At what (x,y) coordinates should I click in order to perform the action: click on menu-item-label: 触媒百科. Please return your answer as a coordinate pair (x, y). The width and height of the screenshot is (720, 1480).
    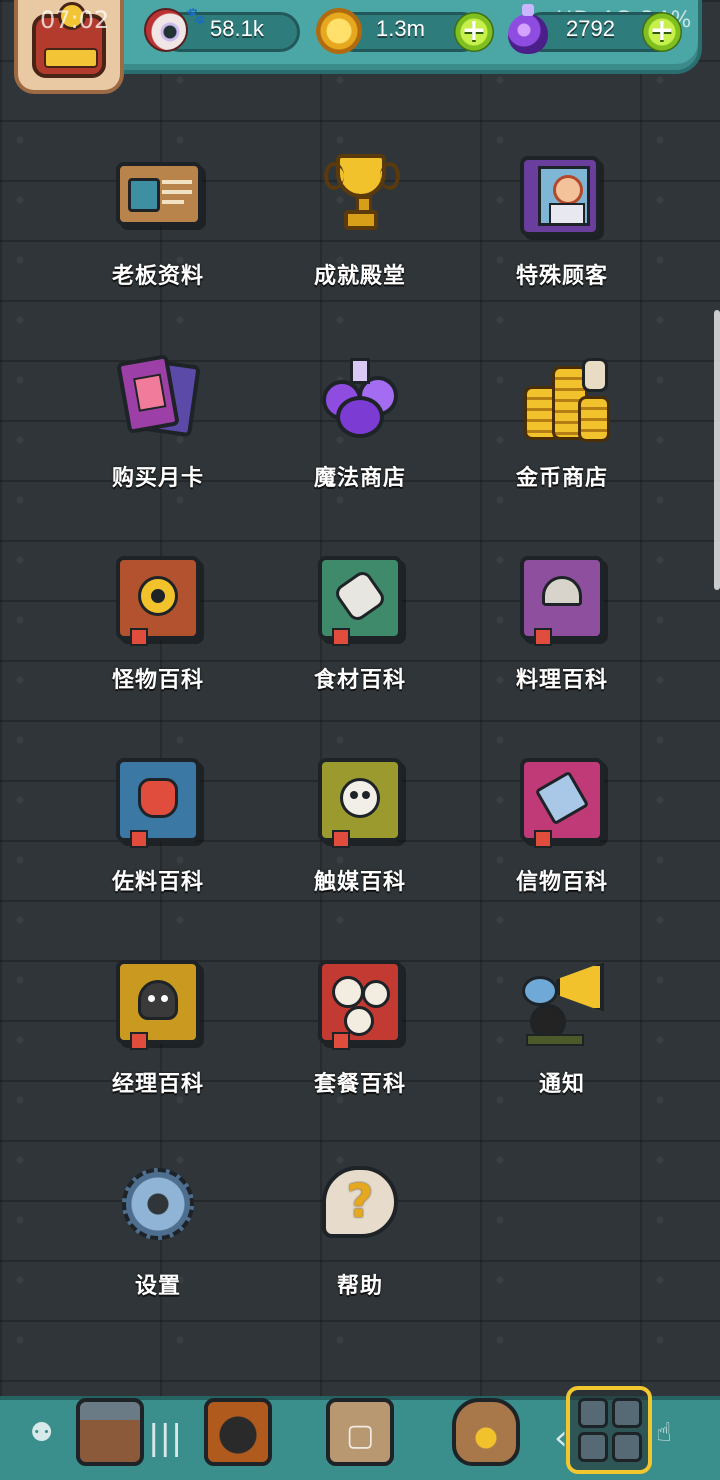
    Looking at the image, I should click on (359, 882).